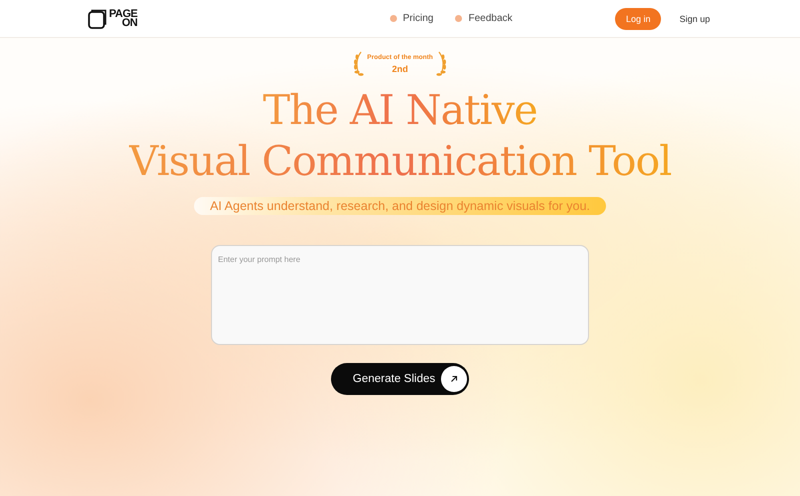 The width and height of the screenshot is (800, 496). I want to click on logo-text: PAGE, so click(123, 14).